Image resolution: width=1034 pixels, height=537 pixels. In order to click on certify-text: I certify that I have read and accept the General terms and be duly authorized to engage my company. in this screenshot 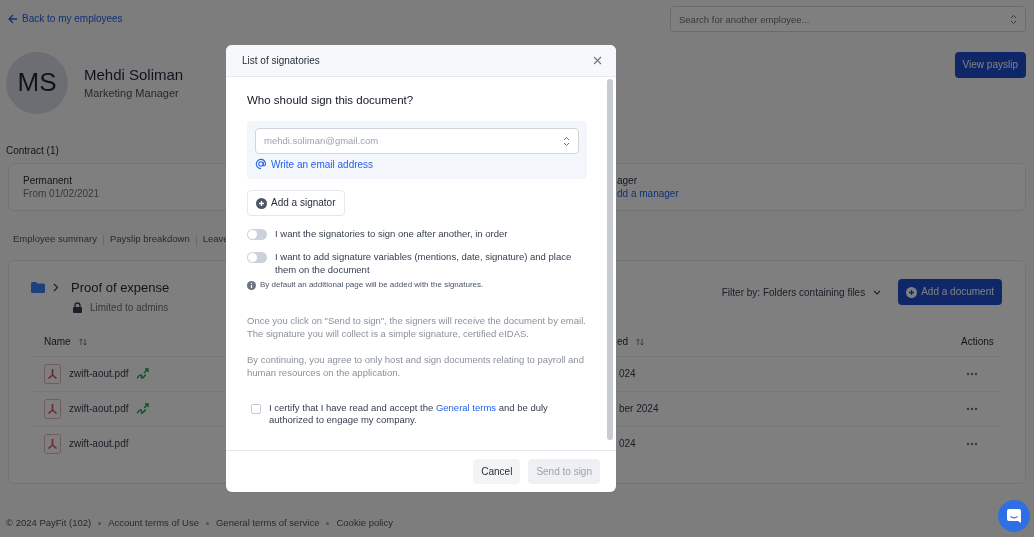, I will do `click(409, 414)`.